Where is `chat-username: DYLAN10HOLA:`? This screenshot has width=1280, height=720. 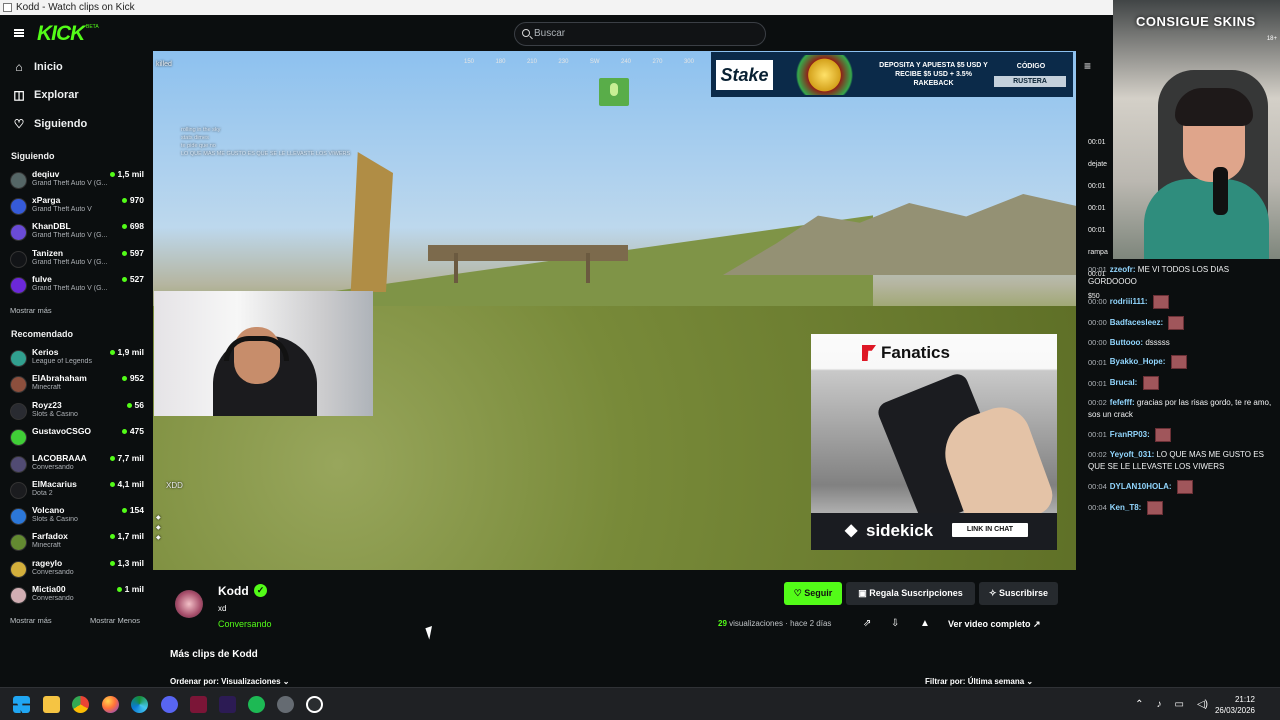
chat-username: DYLAN10HOLA: is located at coordinates (1141, 486).